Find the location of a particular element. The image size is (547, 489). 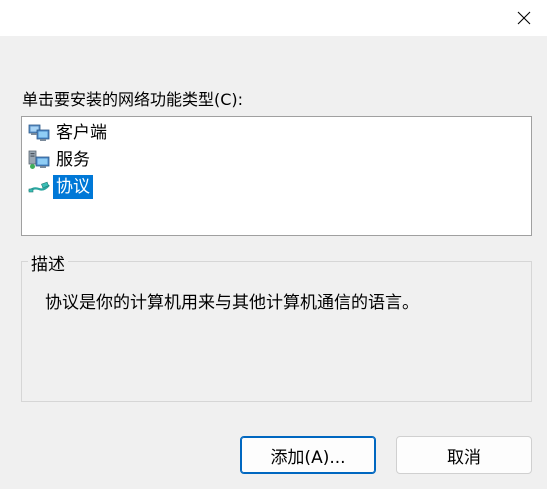

list-item-protocol: 协议 is located at coordinates (60, 187).